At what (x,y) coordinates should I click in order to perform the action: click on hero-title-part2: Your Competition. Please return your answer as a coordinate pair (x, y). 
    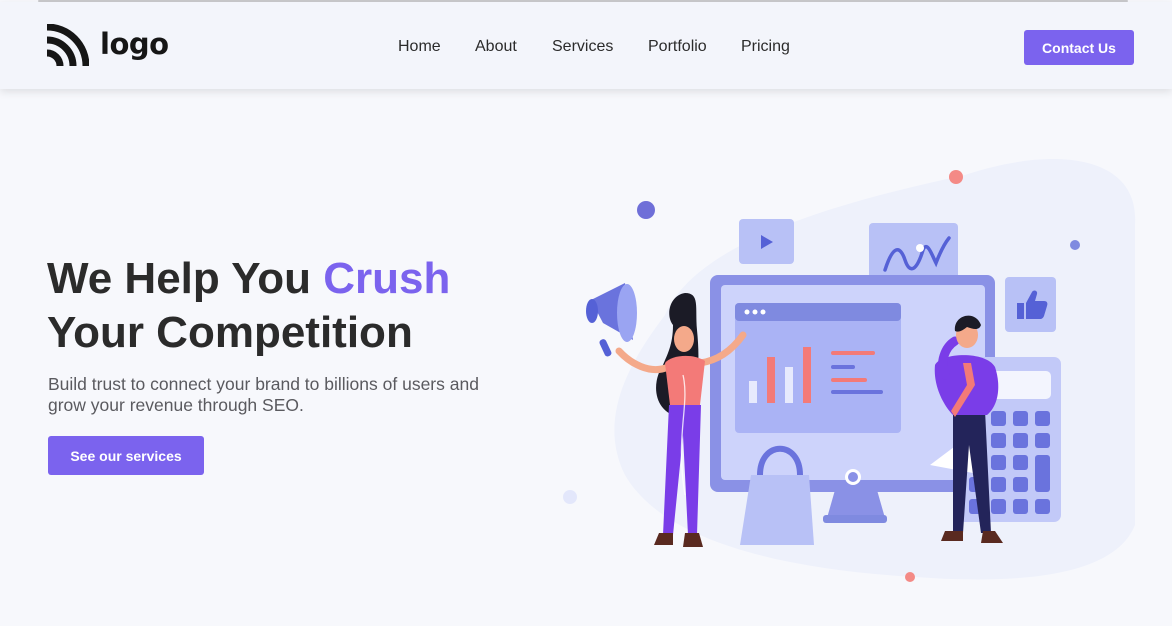
    Looking at the image, I should click on (230, 332).